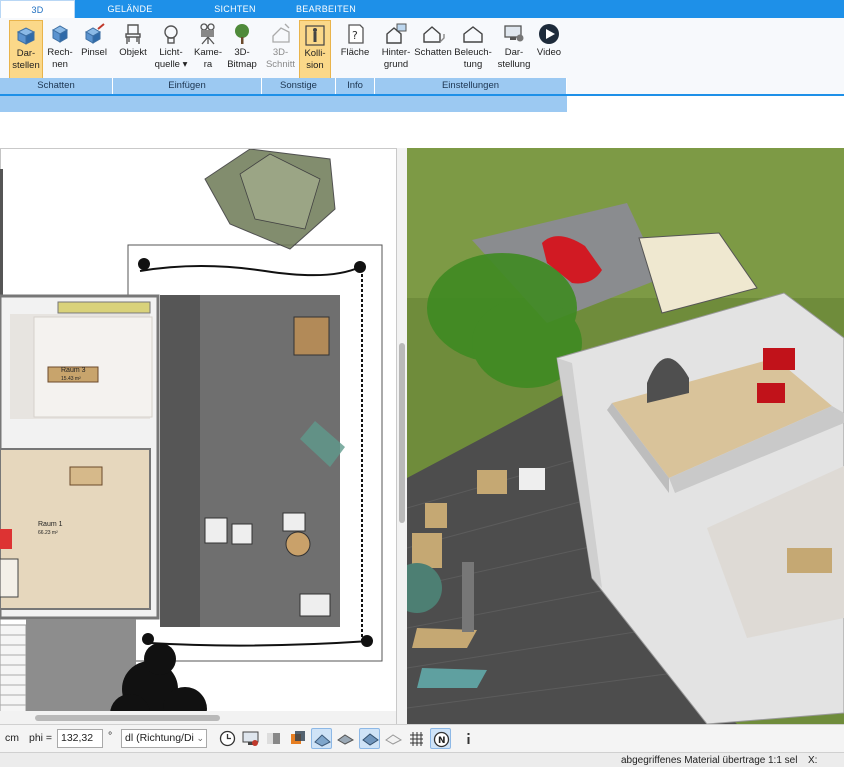  I want to click on horizontal-scrollbar, so click(198, 717).